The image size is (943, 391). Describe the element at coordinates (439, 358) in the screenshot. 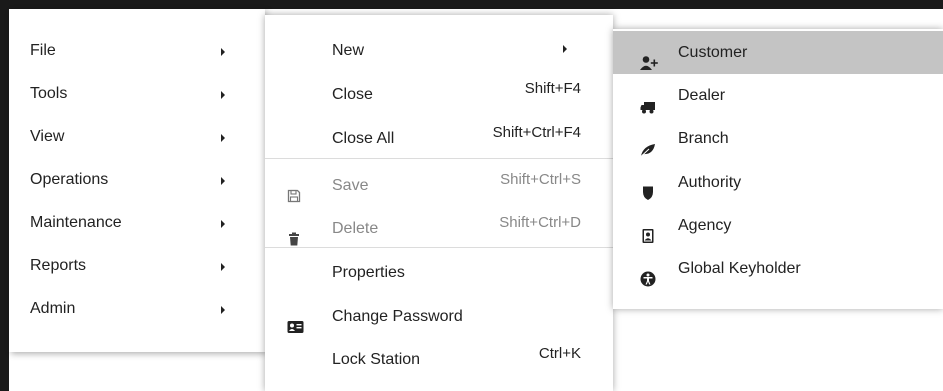

I see `file-menu-item-lock-station: Lock Station Ctrl+K` at that location.